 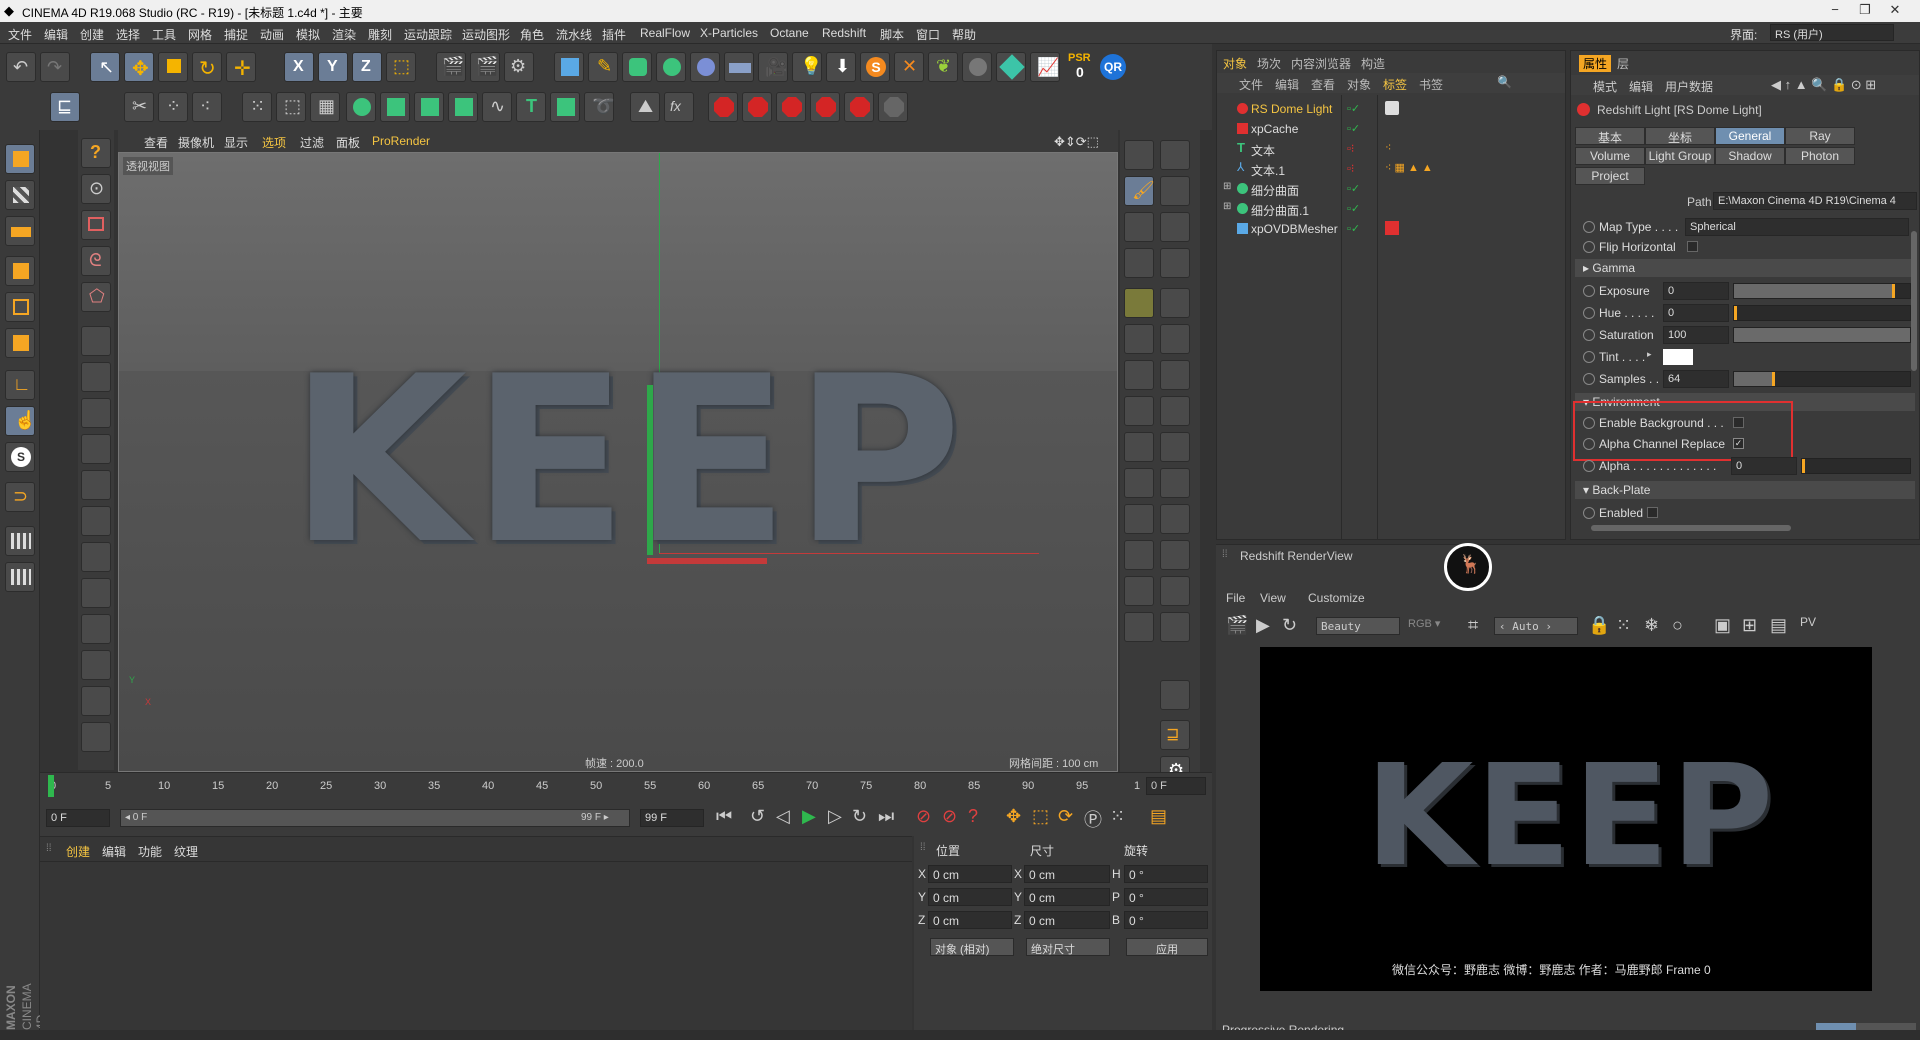 I want to click on layout-2-icon, so click(x=1175, y=155).